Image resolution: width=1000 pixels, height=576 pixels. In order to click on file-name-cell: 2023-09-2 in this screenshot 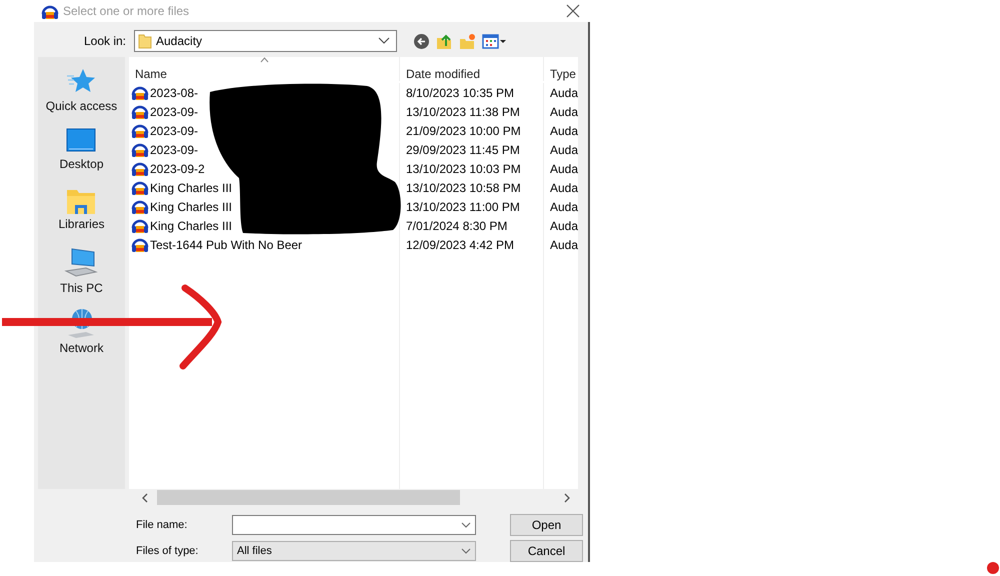, I will do `click(177, 169)`.